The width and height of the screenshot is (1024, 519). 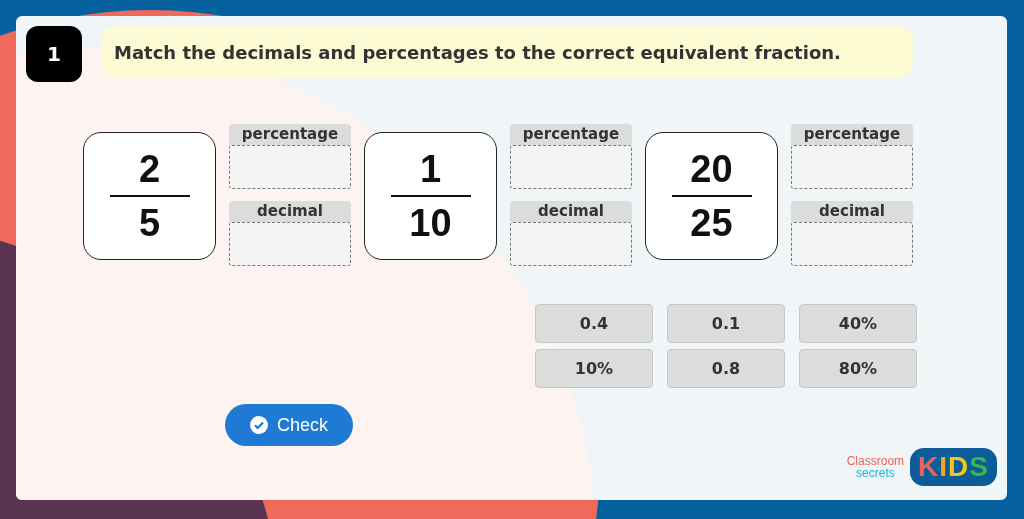 I want to click on logo-text: secrets, so click(x=875, y=473).